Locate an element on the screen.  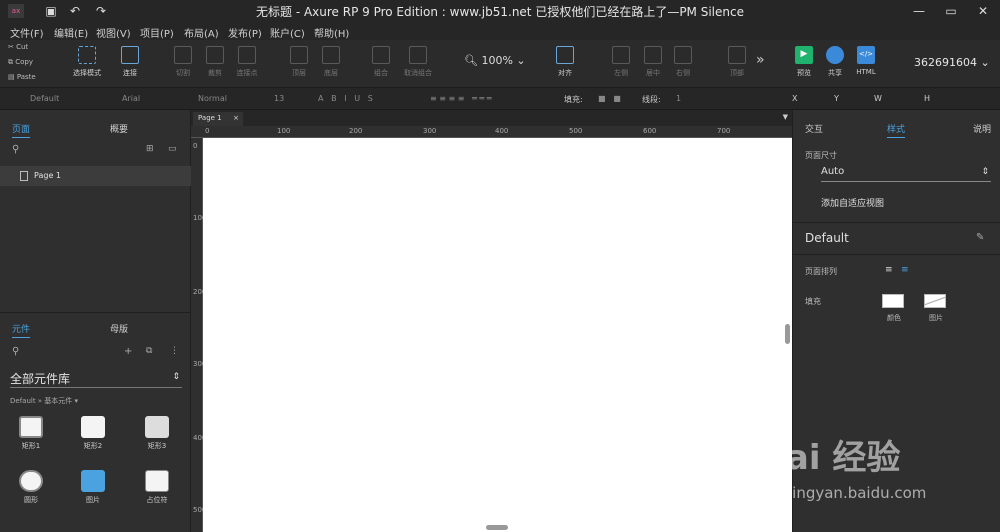
crop-button: 裁剪 is located at coordinates (215, 62).